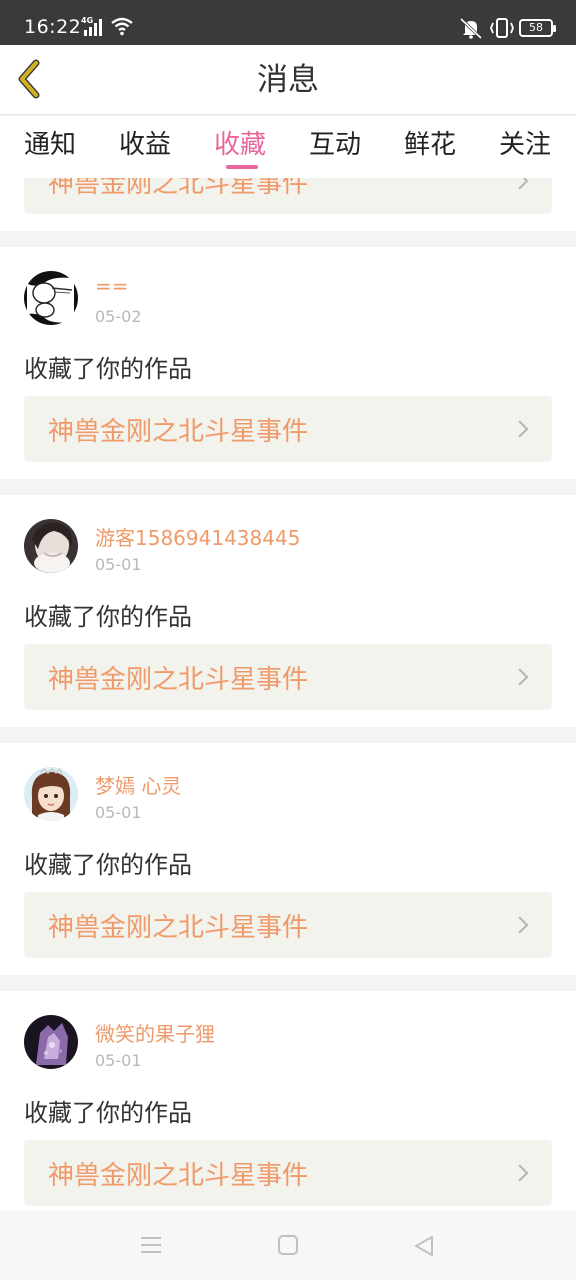 The width and height of the screenshot is (576, 1280). What do you see at coordinates (138, 784) in the screenshot?
I see `username: 梦嫣 心灵` at bounding box center [138, 784].